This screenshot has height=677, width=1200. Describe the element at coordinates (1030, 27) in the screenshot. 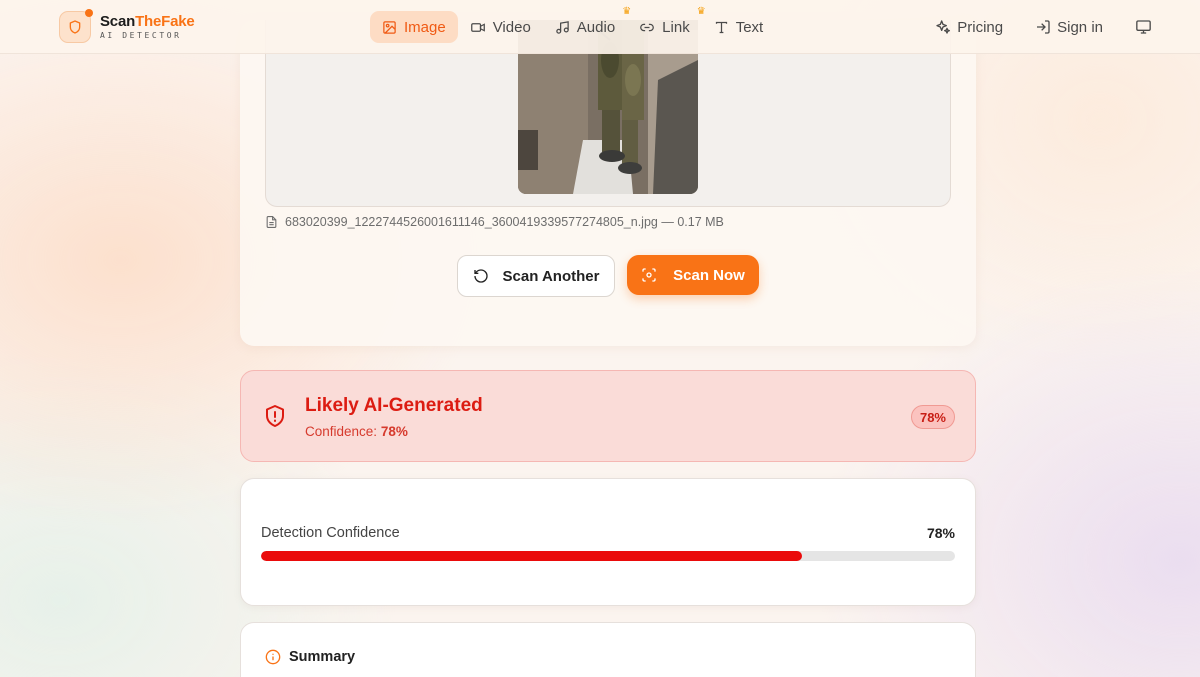

I see `account-nav: Pricing Sign in` at that location.